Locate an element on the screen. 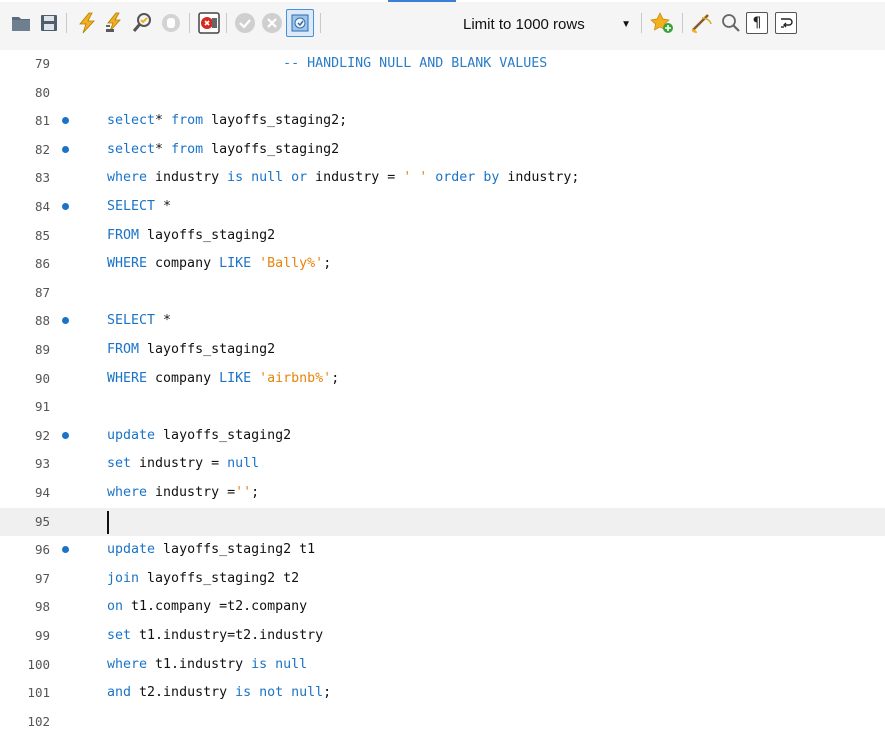 The height and width of the screenshot is (736, 885). sql-keyword: is null or is located at coordinates (267, 178).